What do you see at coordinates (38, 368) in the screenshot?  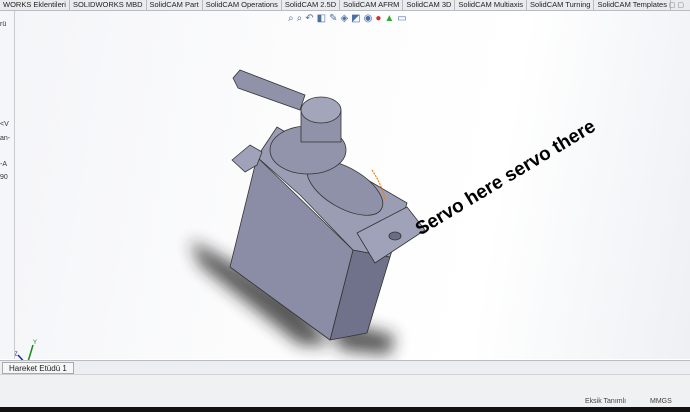 I see `tab-motion-study: Hareket Etüdü 1` at bounding box center [38, 368].